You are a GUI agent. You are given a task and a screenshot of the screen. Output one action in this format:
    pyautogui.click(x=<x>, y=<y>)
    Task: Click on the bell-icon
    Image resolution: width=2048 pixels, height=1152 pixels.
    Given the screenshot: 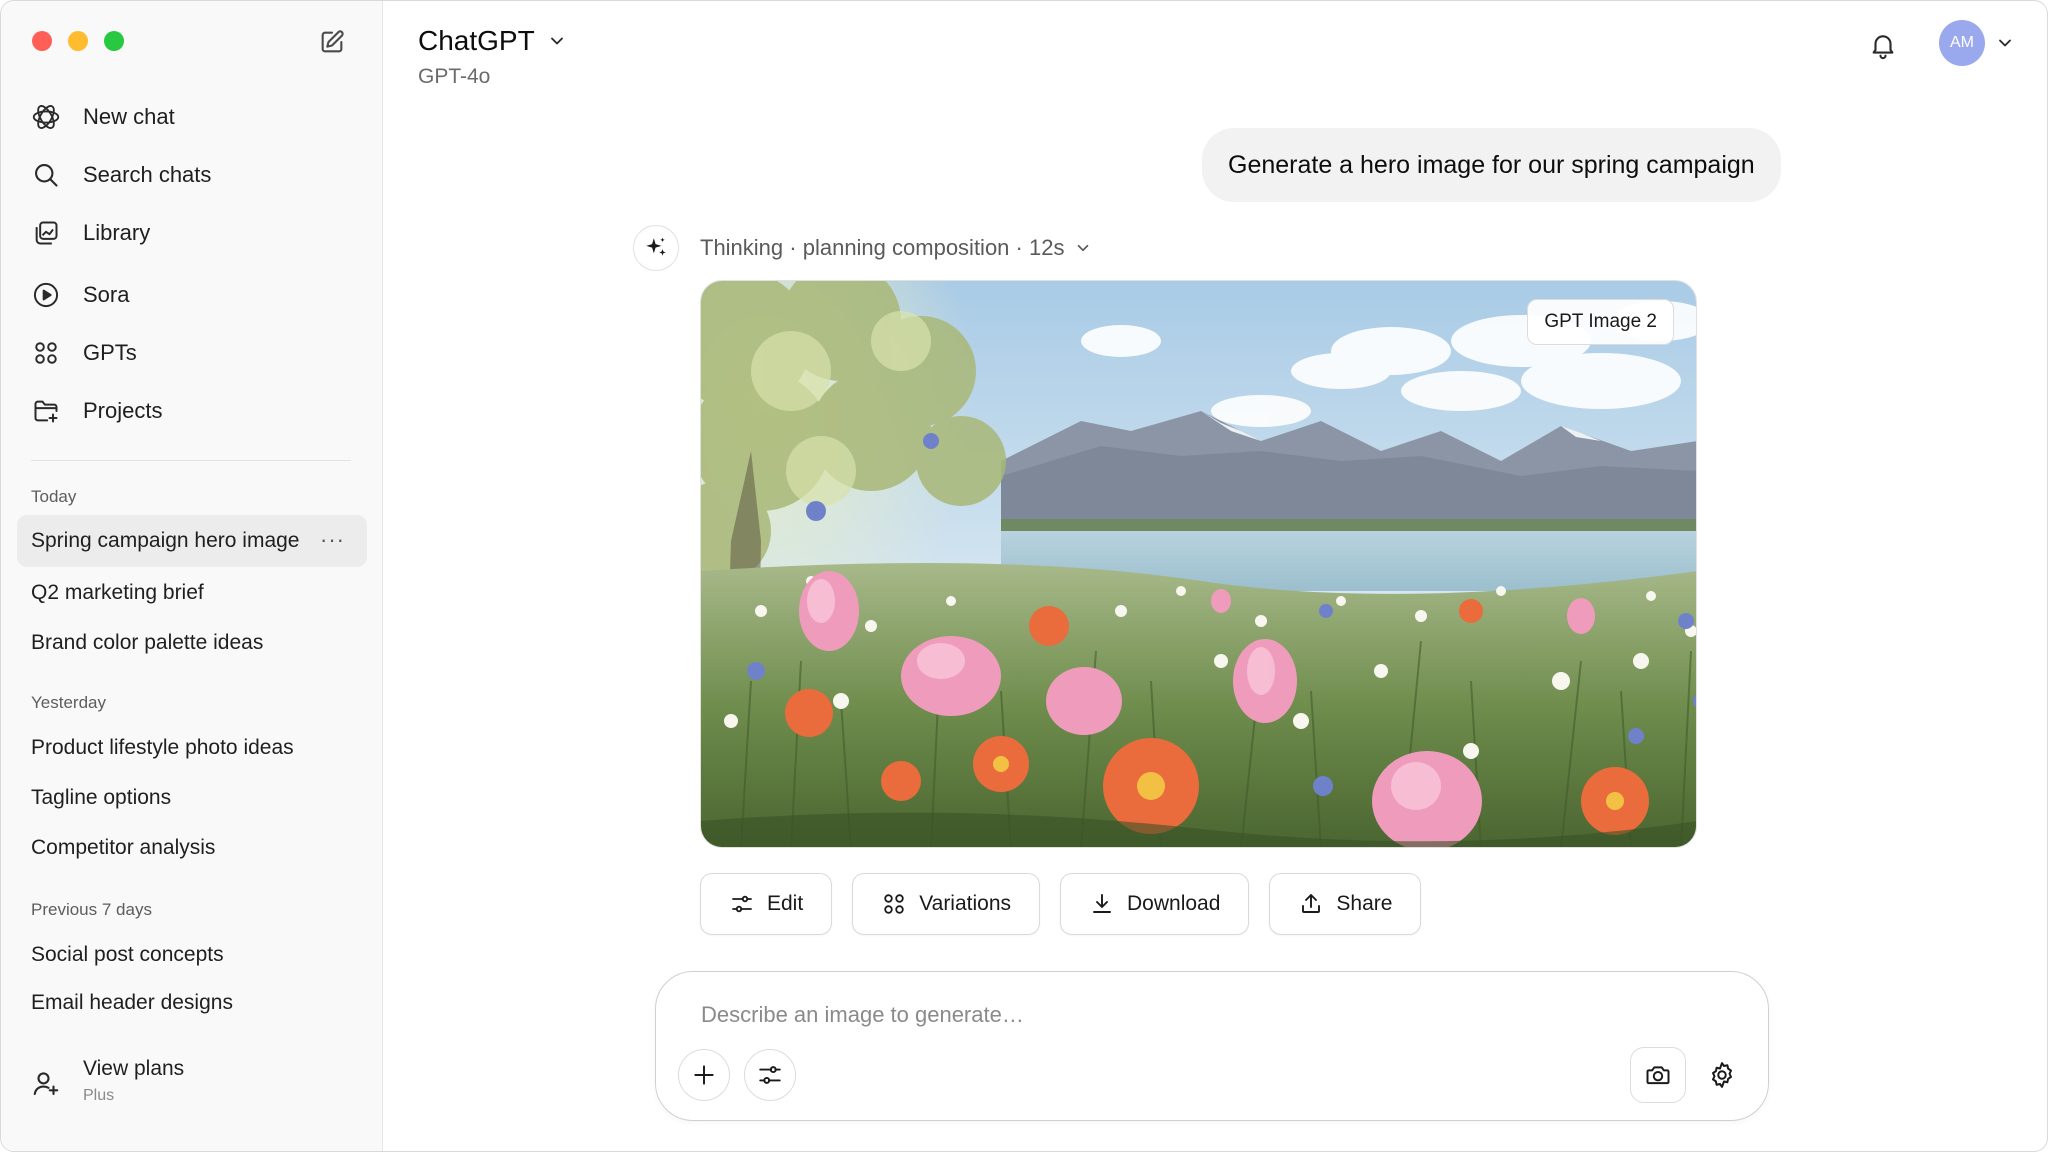 What is the action you would take?
    pyautogui.click(x=1883, y=47)
    